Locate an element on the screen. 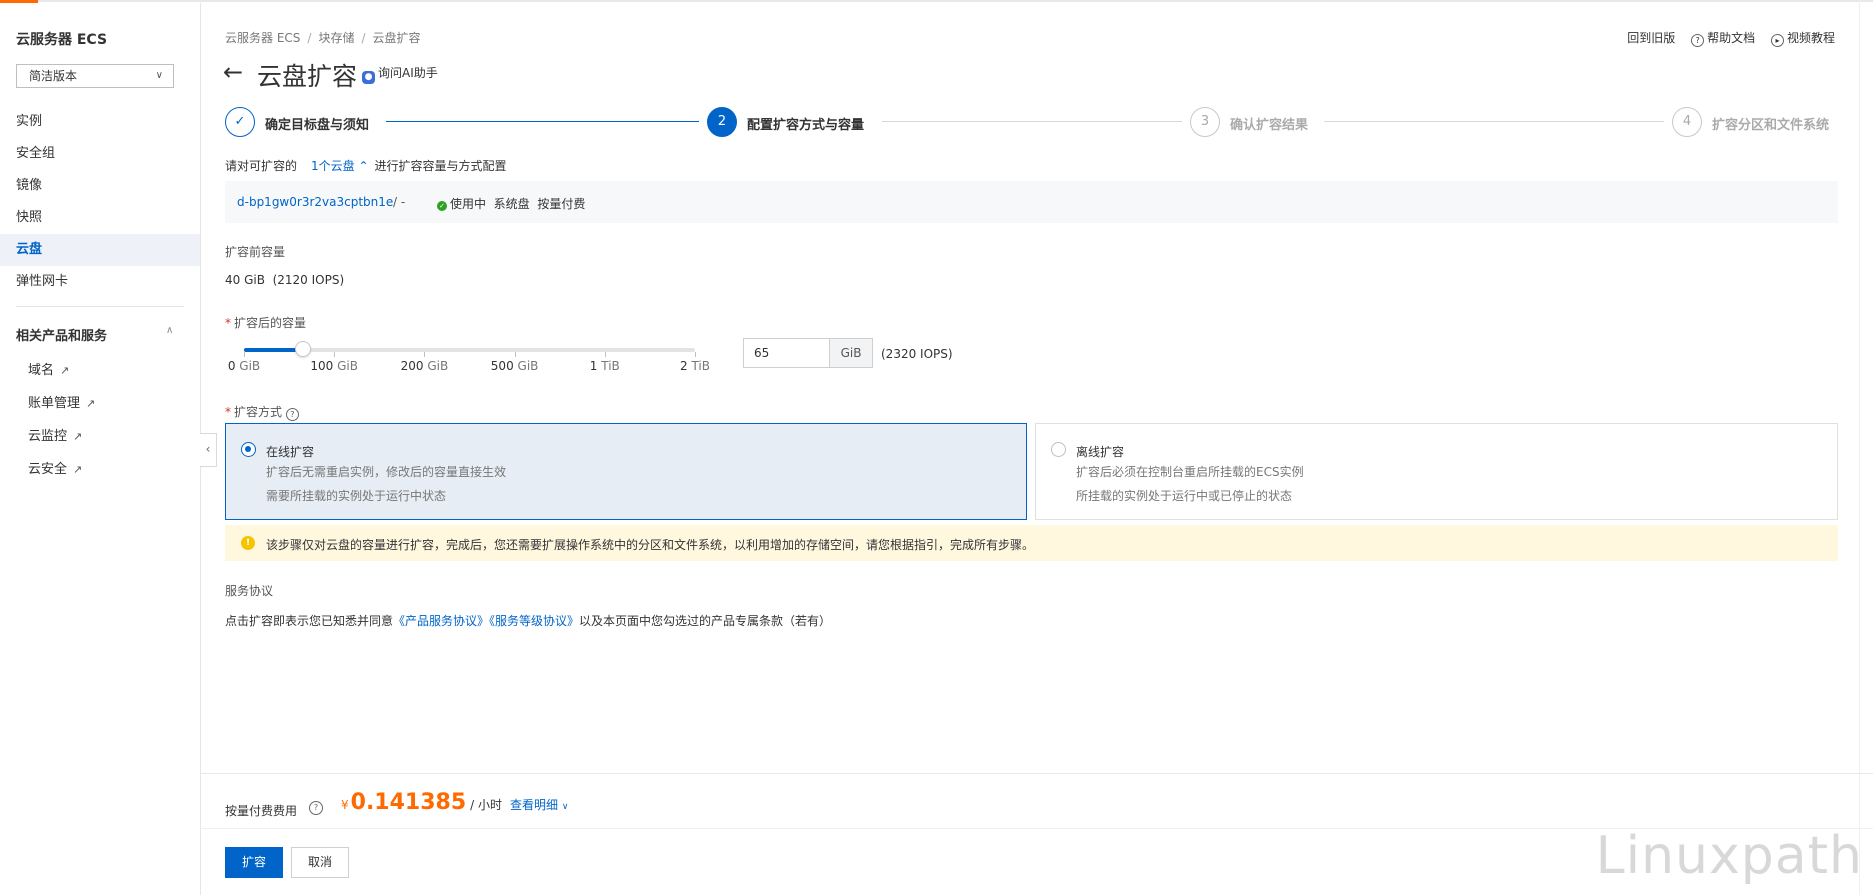 The image size is (1873, 895). disk-type: 系统盘 is located at coordinates (511, 204).